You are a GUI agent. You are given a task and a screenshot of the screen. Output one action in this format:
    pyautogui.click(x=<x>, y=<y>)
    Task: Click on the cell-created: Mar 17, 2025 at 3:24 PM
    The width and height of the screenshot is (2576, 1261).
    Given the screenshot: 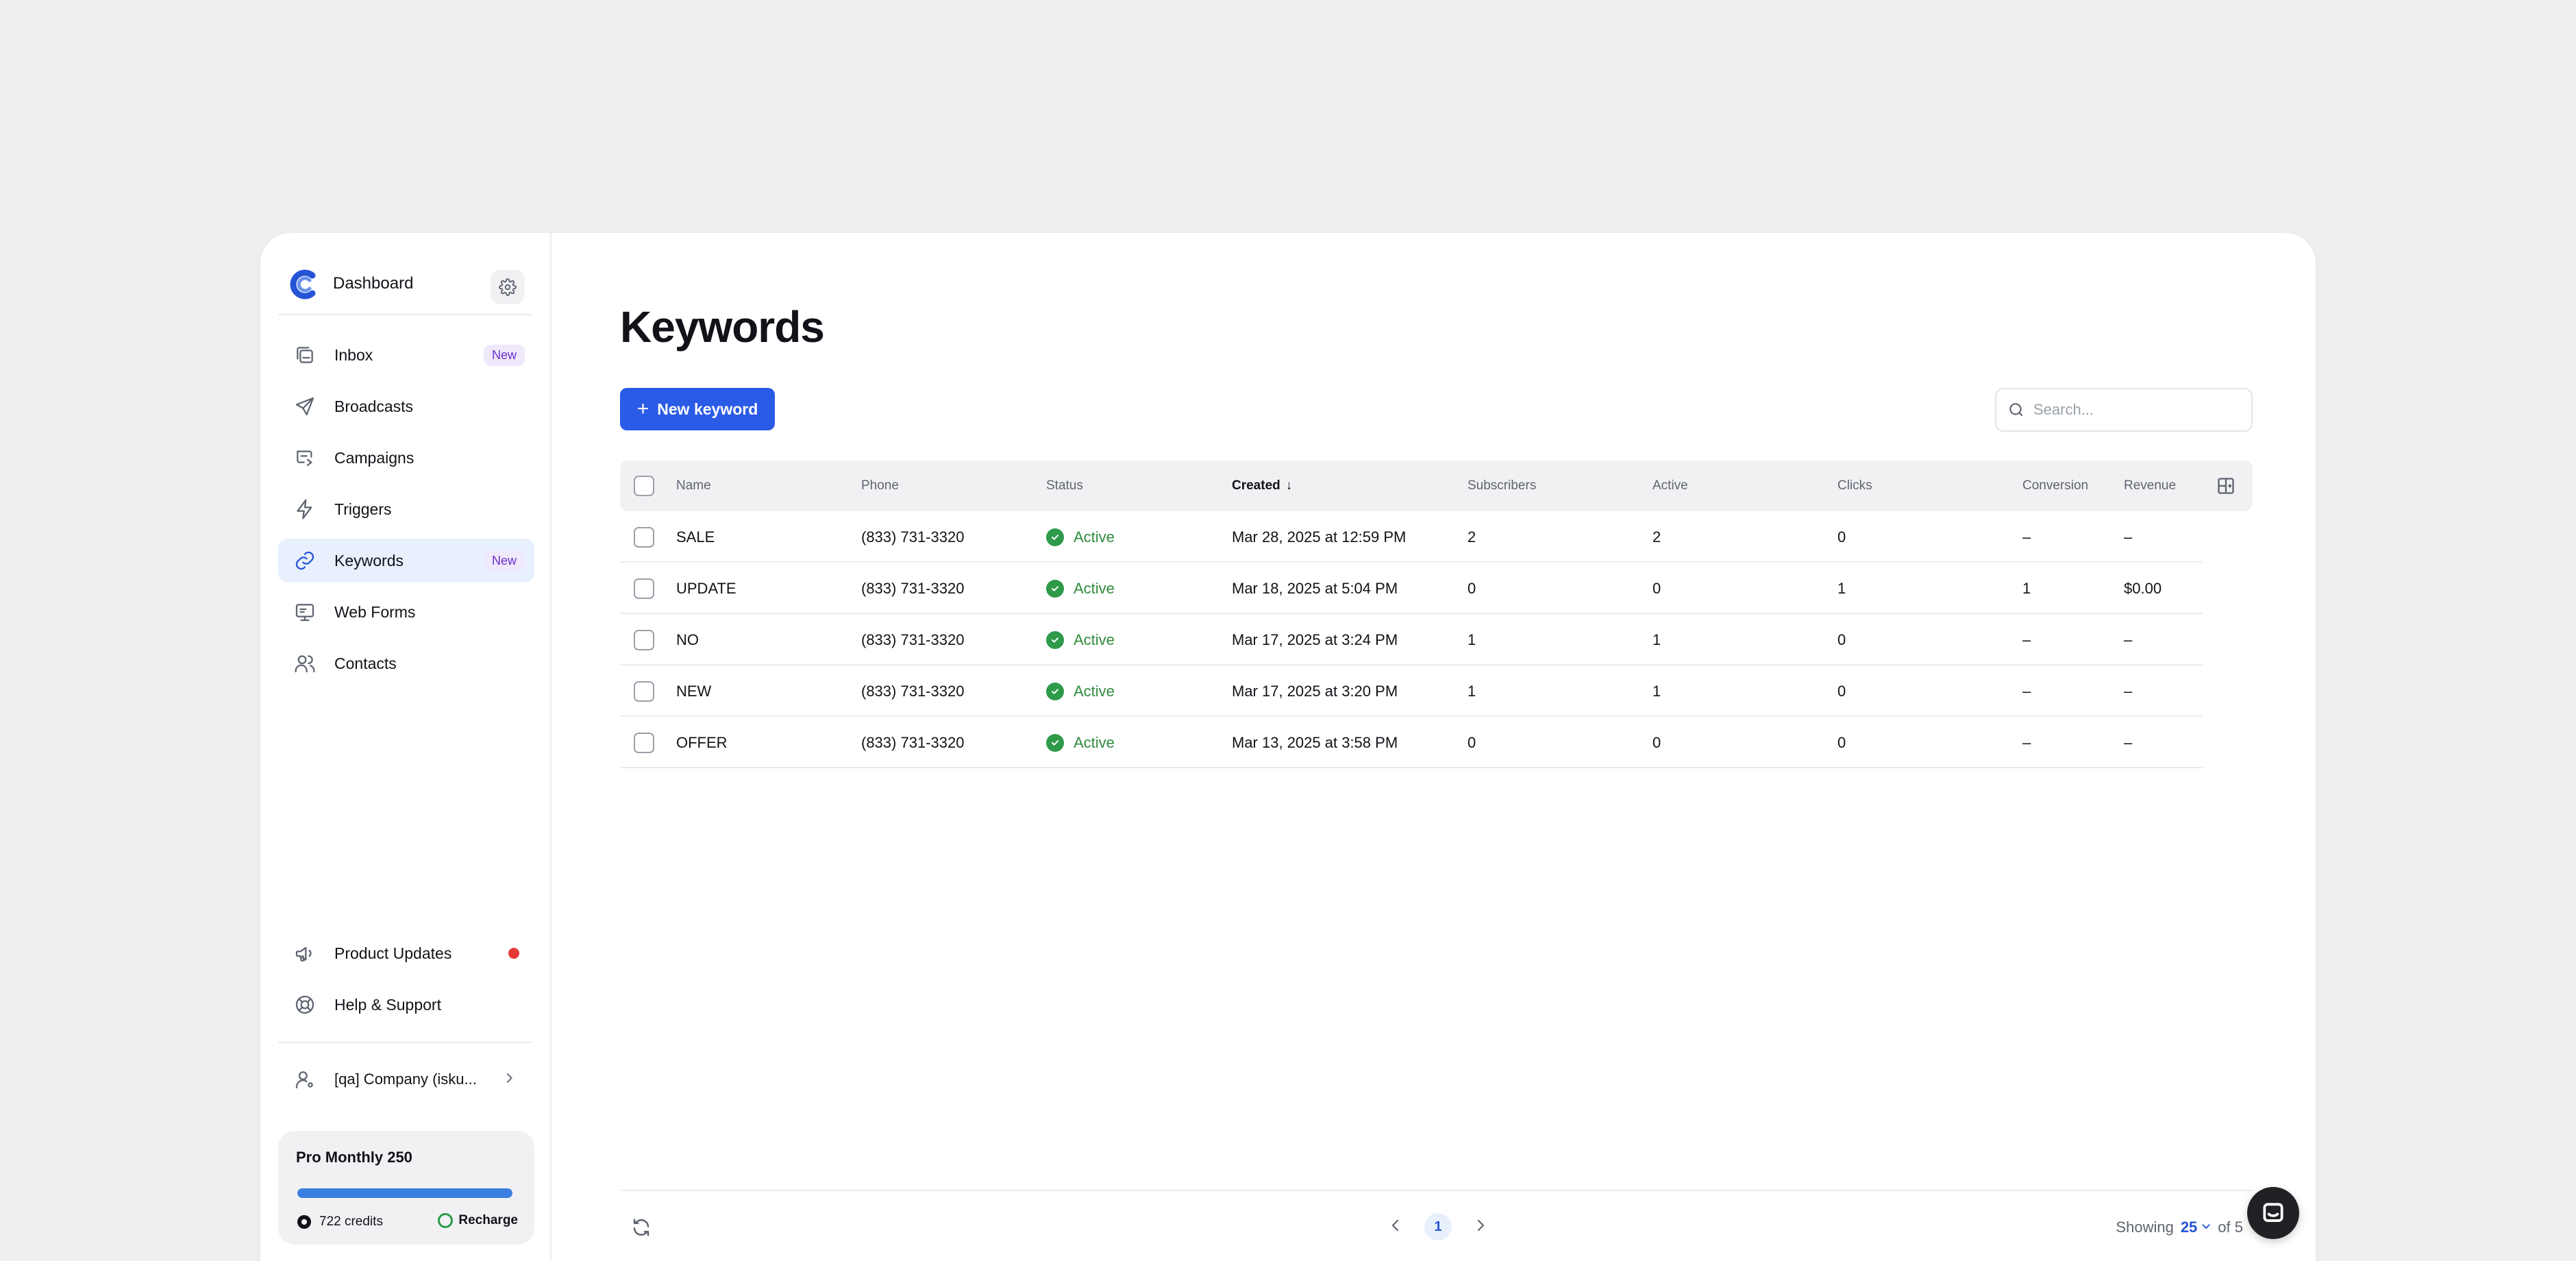 What is the action you would take?
    pyautogui.click(x=1315, y=639)
    